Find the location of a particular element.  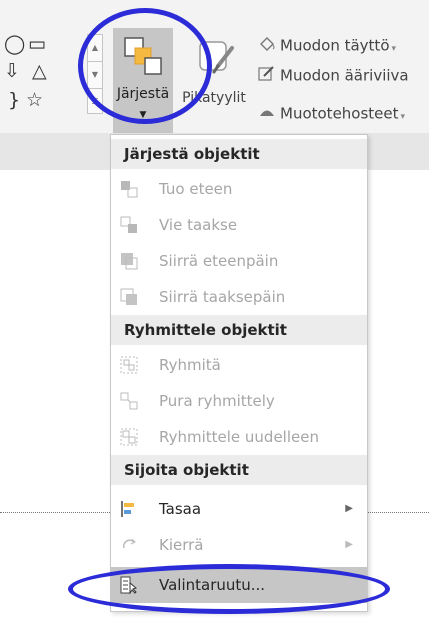

send-backward-icon is located at coordinates (128, 224).